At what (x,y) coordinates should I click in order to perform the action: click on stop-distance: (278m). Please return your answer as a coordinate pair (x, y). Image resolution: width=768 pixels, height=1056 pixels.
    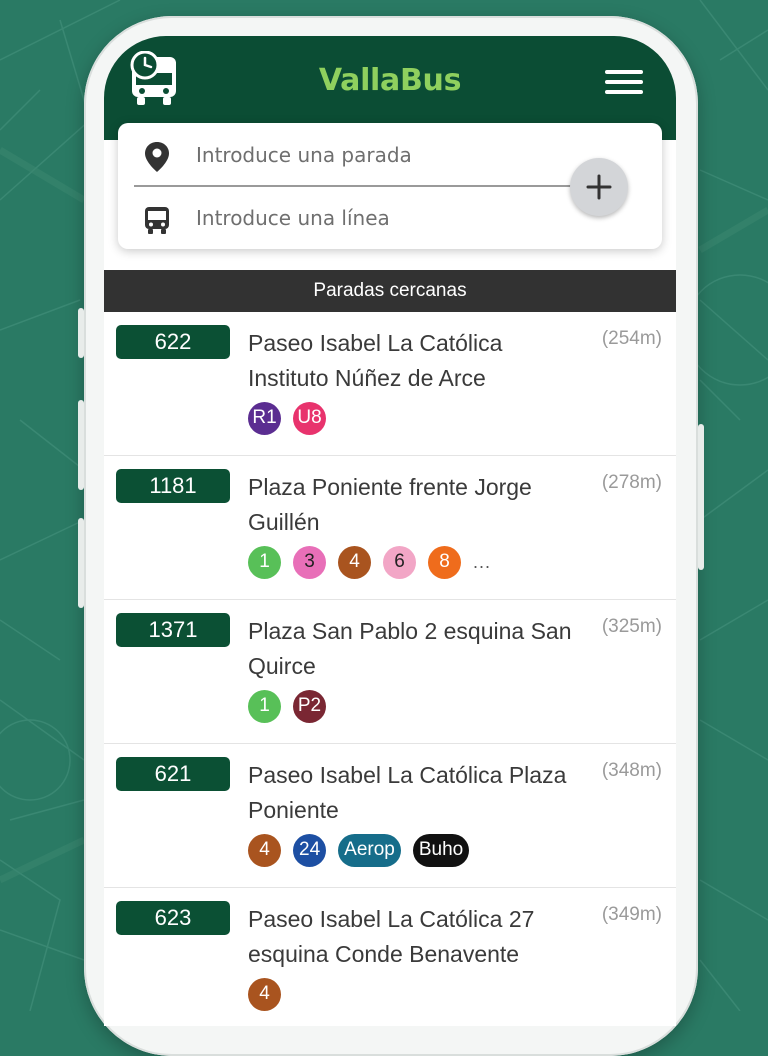
    Looking at the image, I should click on (631, 482).